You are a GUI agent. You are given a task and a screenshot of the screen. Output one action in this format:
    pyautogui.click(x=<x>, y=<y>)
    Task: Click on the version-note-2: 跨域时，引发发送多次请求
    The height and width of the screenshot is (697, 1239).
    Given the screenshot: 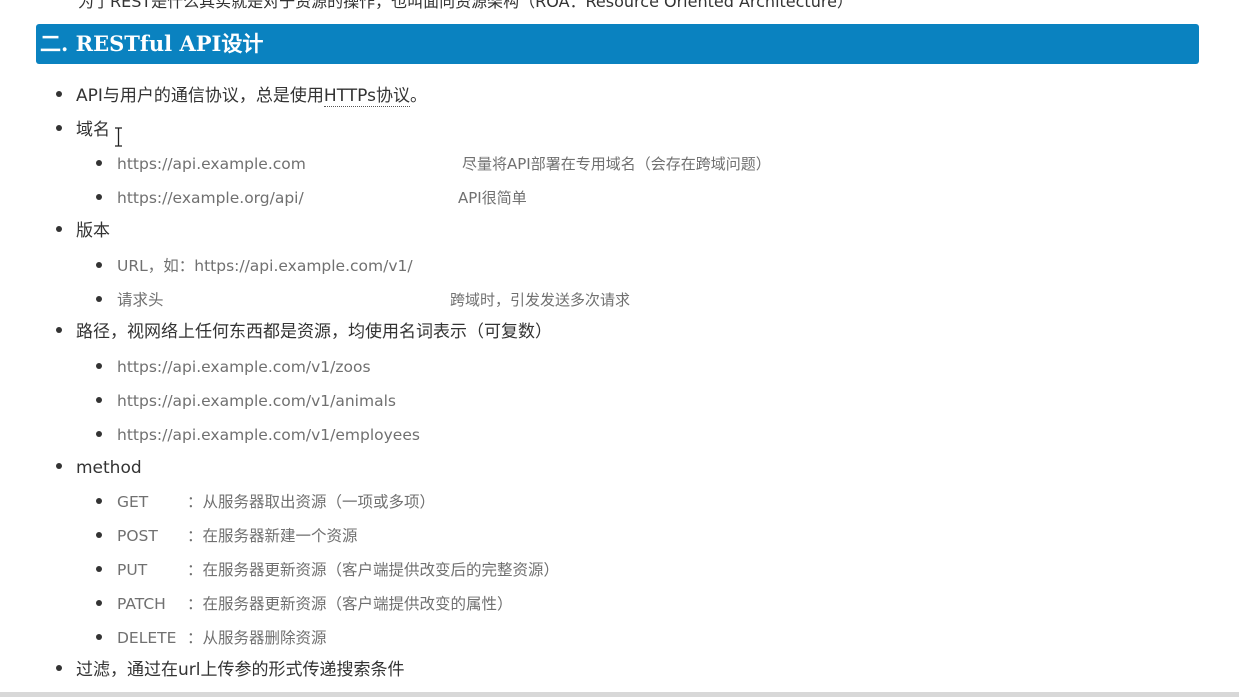 What is the action you would take?
    pyautogui.click(x=540, y=300)
    